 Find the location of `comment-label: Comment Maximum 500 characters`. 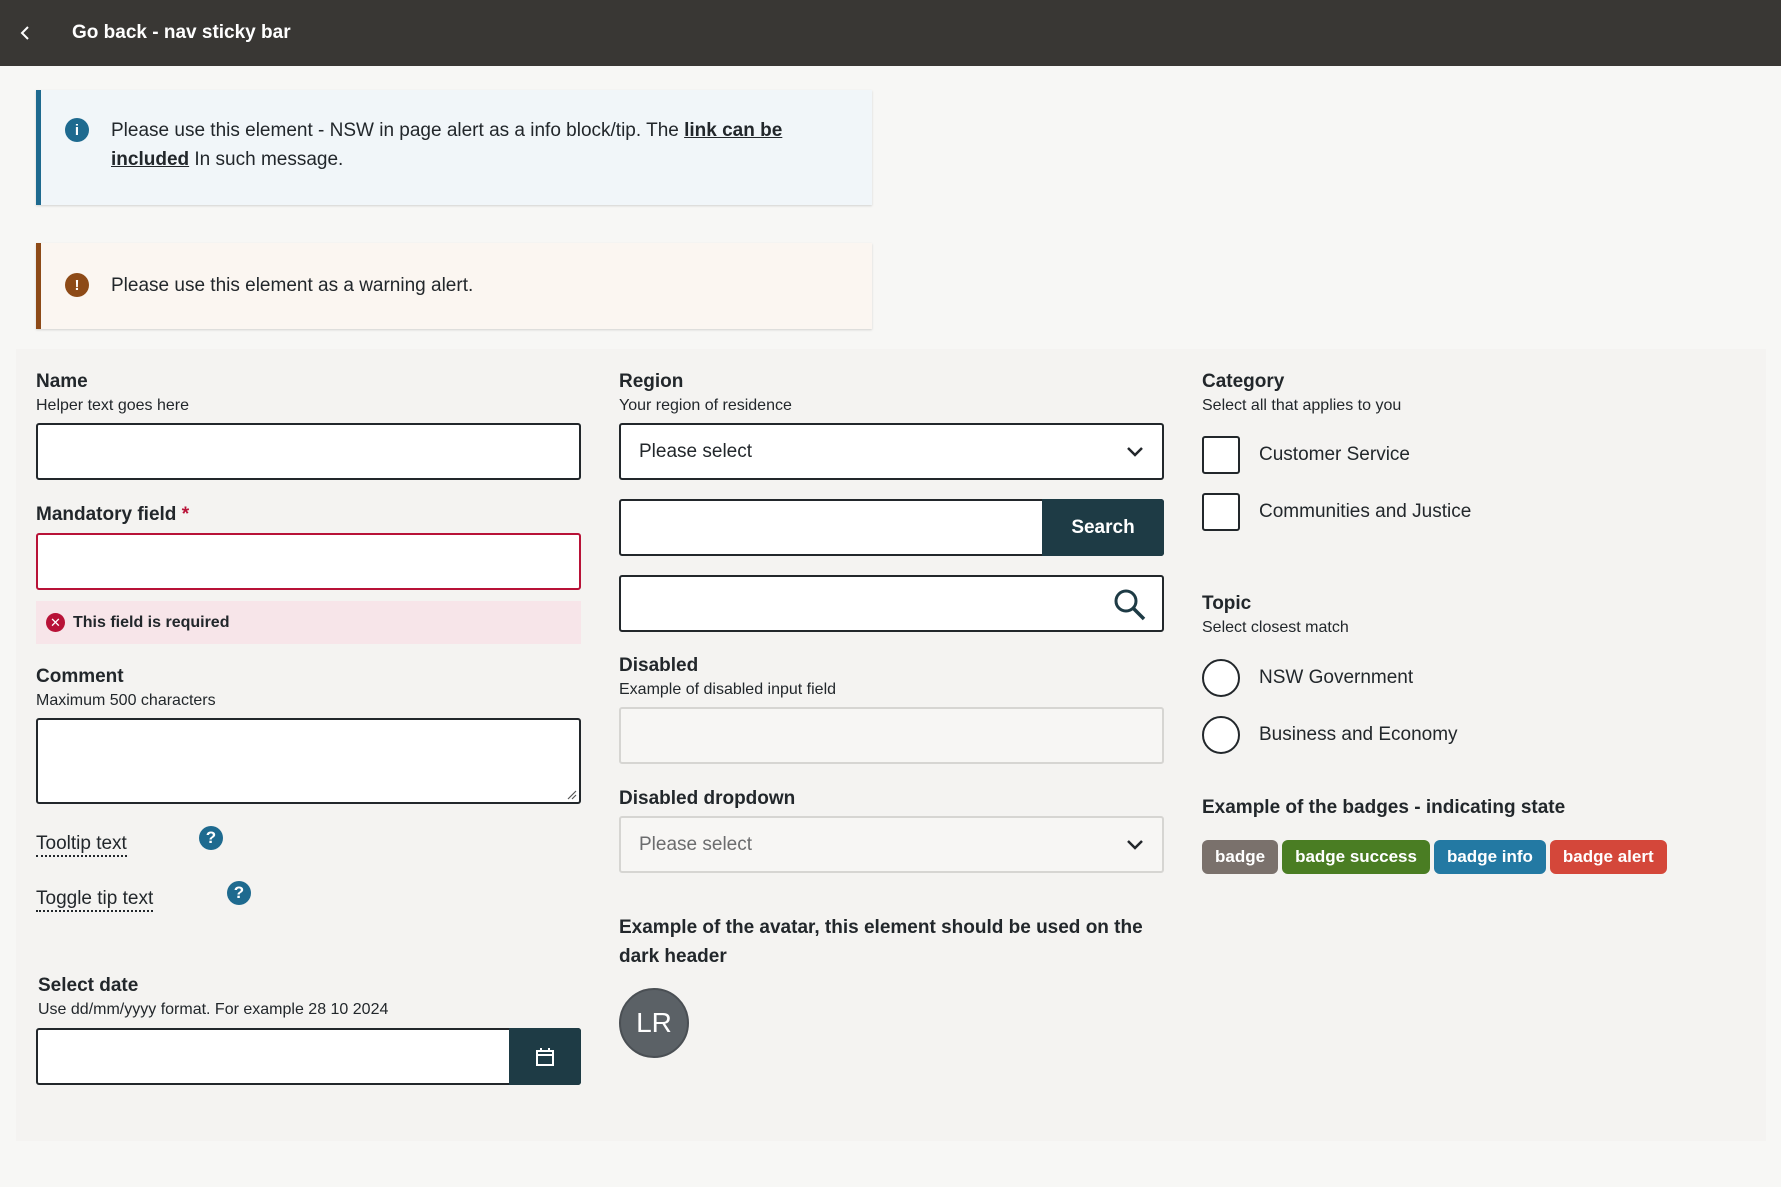

comment-label: Comment Maximum 500 characters is located at coordinates (126, 687).